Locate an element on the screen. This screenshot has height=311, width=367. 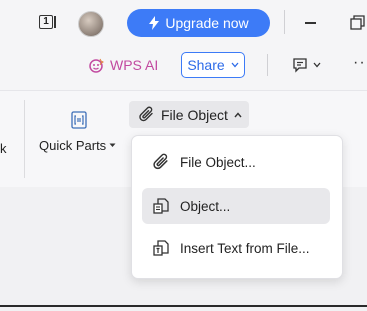
upgrade-button: Upgrade now is located at coordinates (198, 23).